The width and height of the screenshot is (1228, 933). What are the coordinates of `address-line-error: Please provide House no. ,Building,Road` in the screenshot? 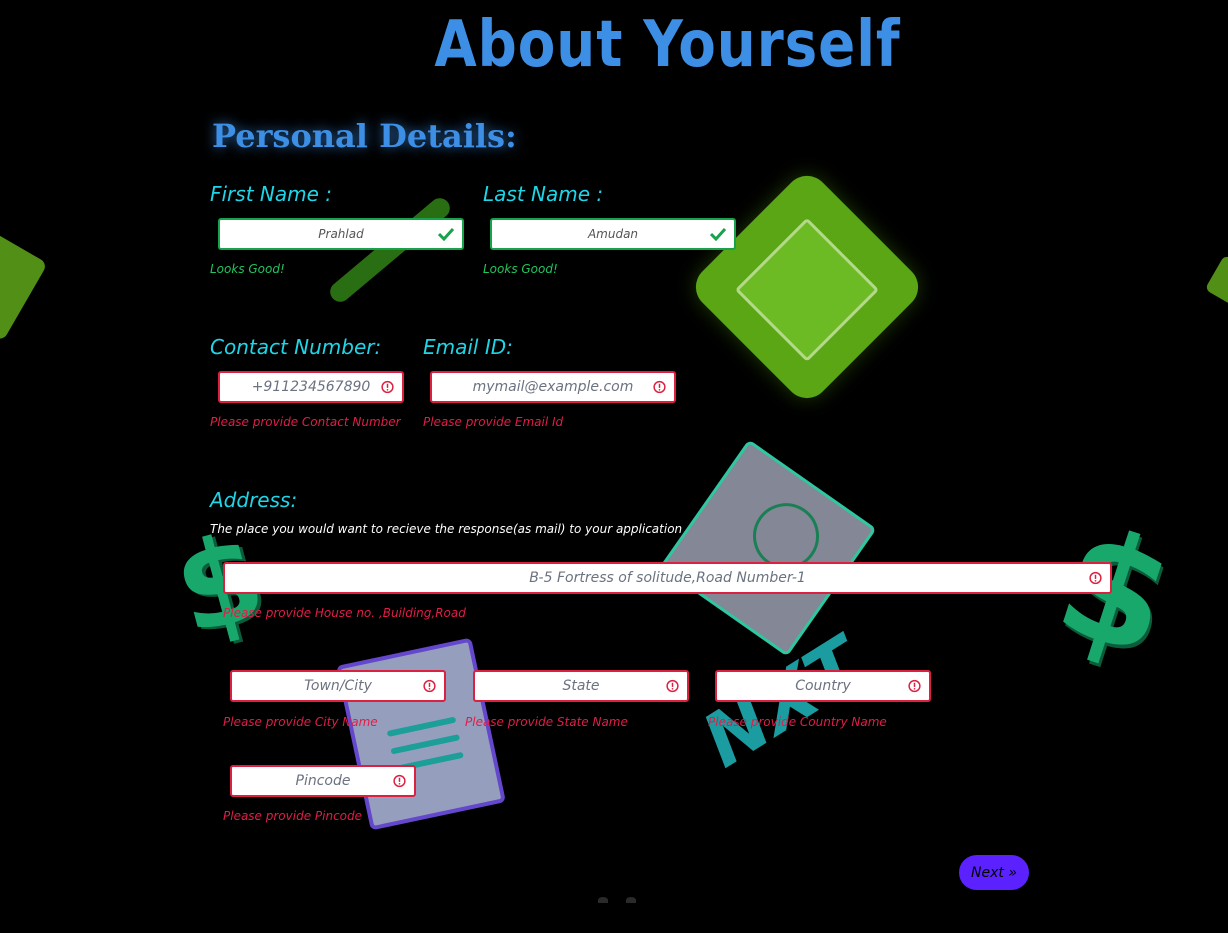 It's located at (344, 613).